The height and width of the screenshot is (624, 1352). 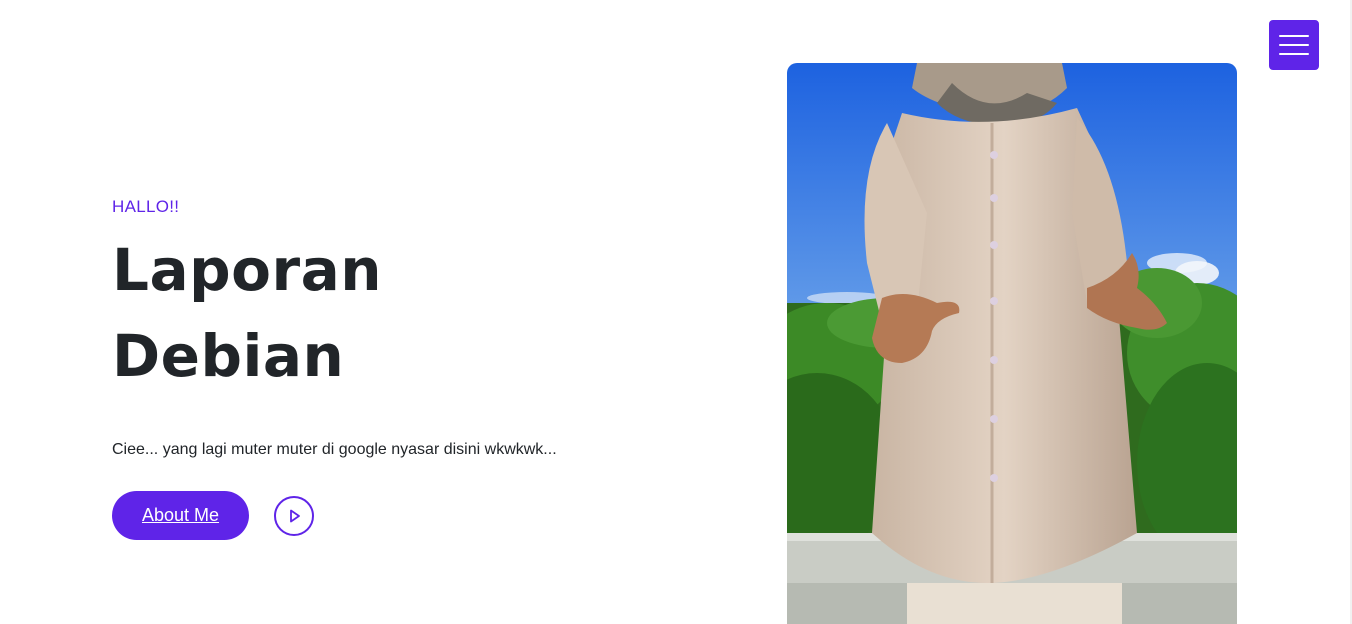 I want to click on about-me-button: About Me, so click(x=180, y=515).